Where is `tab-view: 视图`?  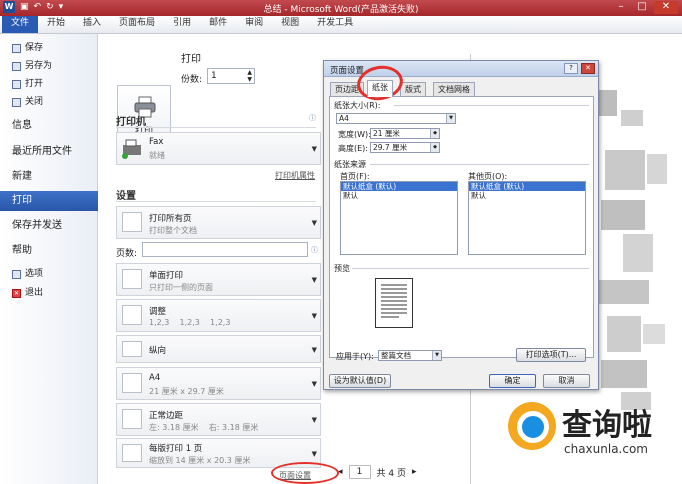
tab-view: 视图 is located at coordinates (290, 24).